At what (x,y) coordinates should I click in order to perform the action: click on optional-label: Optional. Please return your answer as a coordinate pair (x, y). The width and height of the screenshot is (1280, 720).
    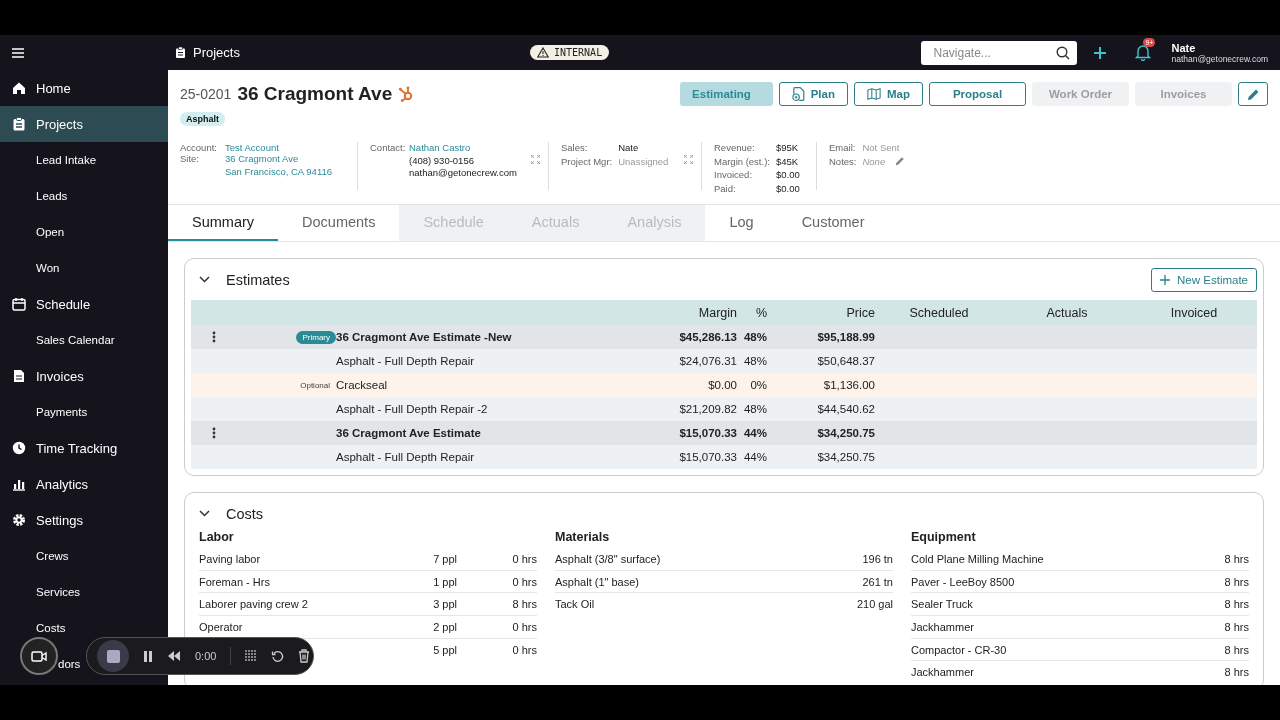
    Looking at the image, I should click on (315, 385).